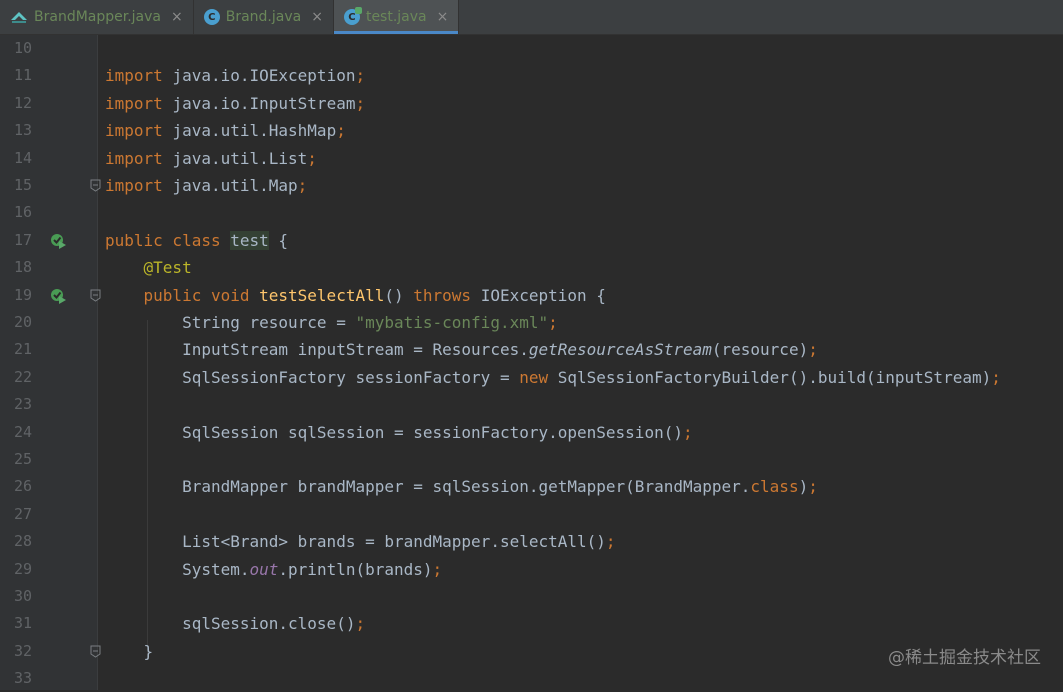  Describe the element at coordinates (447, 295) in the screenshot. I see `code-token: throws` at that location.